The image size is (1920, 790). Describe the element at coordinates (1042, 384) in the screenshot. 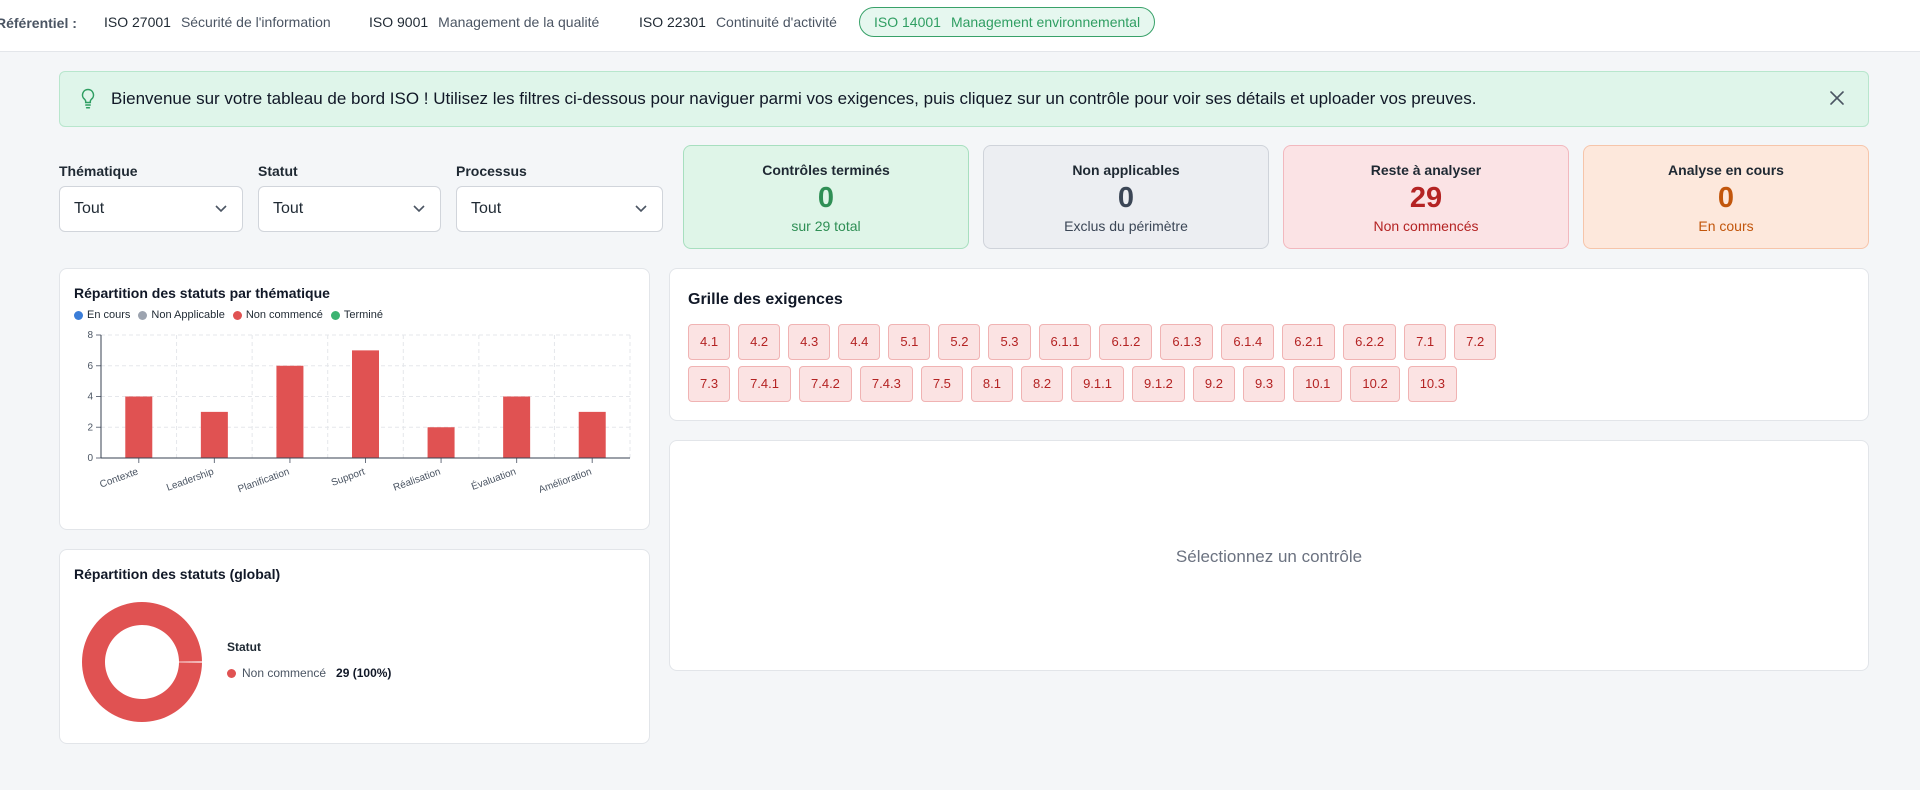

I see `requirement-chip: 8.2` at that location.